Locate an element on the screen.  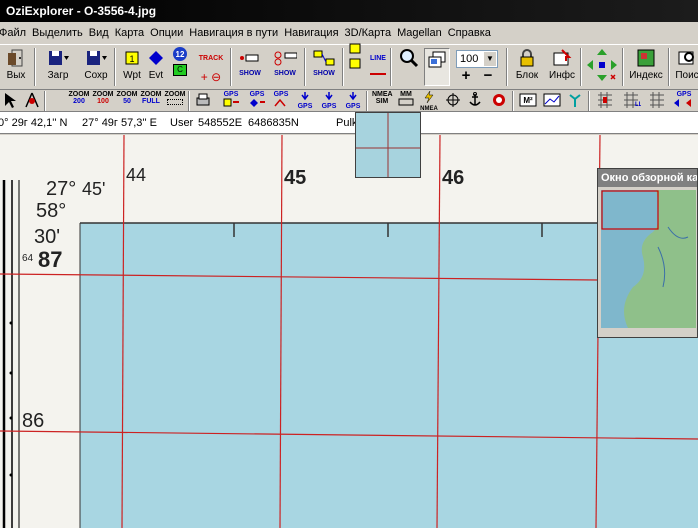
search-button: Поис is located at coordinates (685, 67).